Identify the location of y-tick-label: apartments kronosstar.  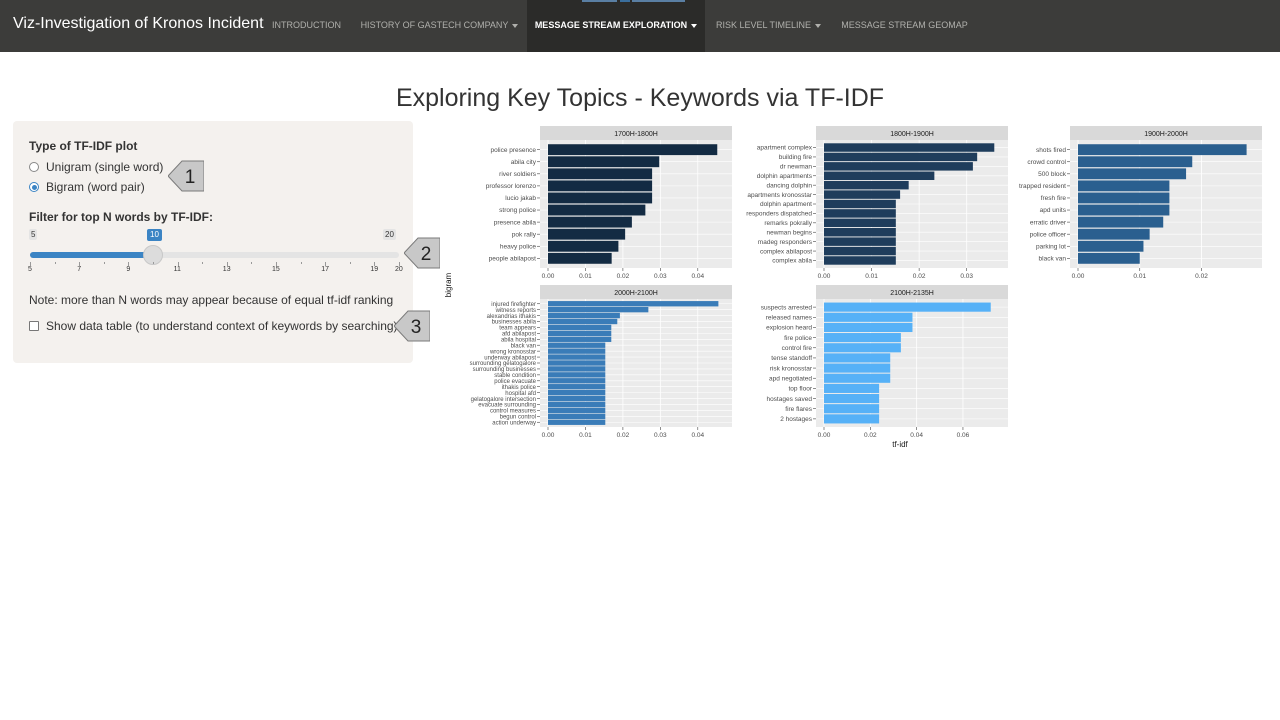
(780, 195).